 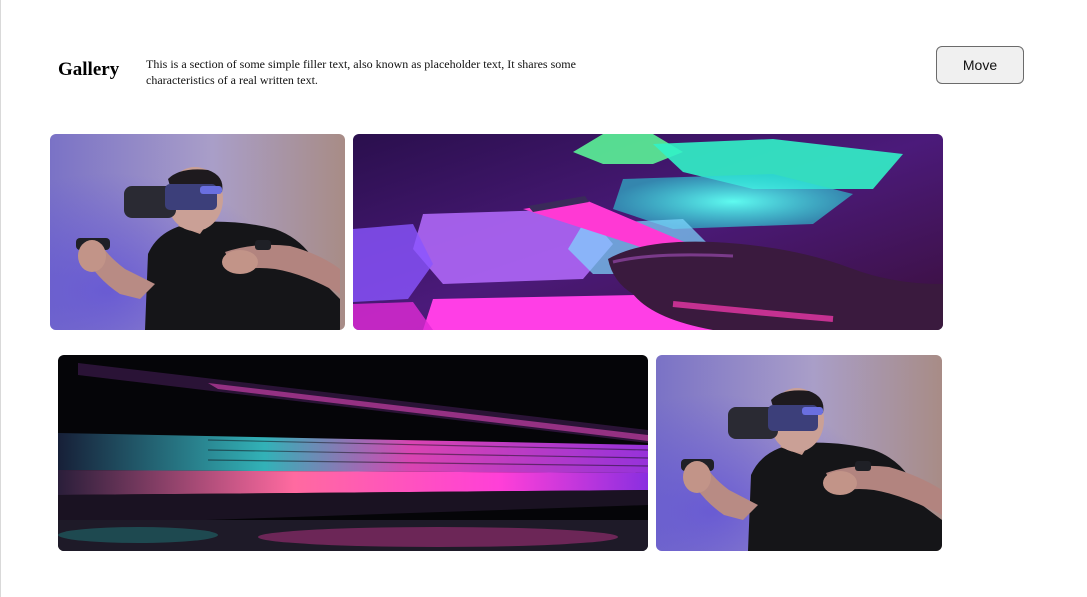 I want to click on move-button: Move, so click(x=980, y=65).